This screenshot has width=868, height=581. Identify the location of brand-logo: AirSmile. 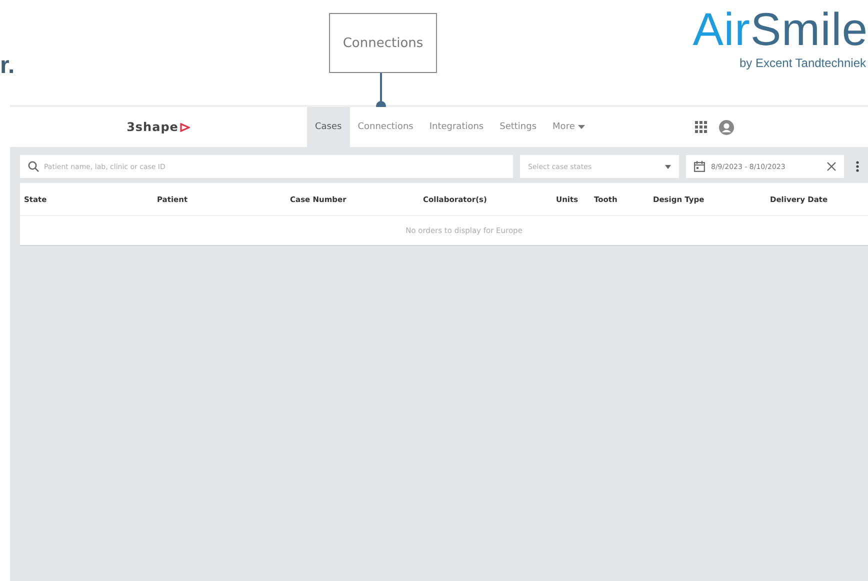
(780, 29).